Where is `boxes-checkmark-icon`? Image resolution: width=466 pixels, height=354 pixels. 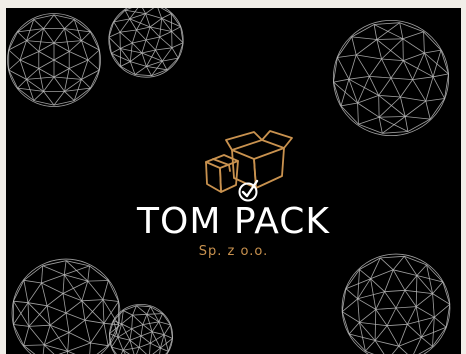 boxes-checkmark-icon is located at coordinates (249, 166).